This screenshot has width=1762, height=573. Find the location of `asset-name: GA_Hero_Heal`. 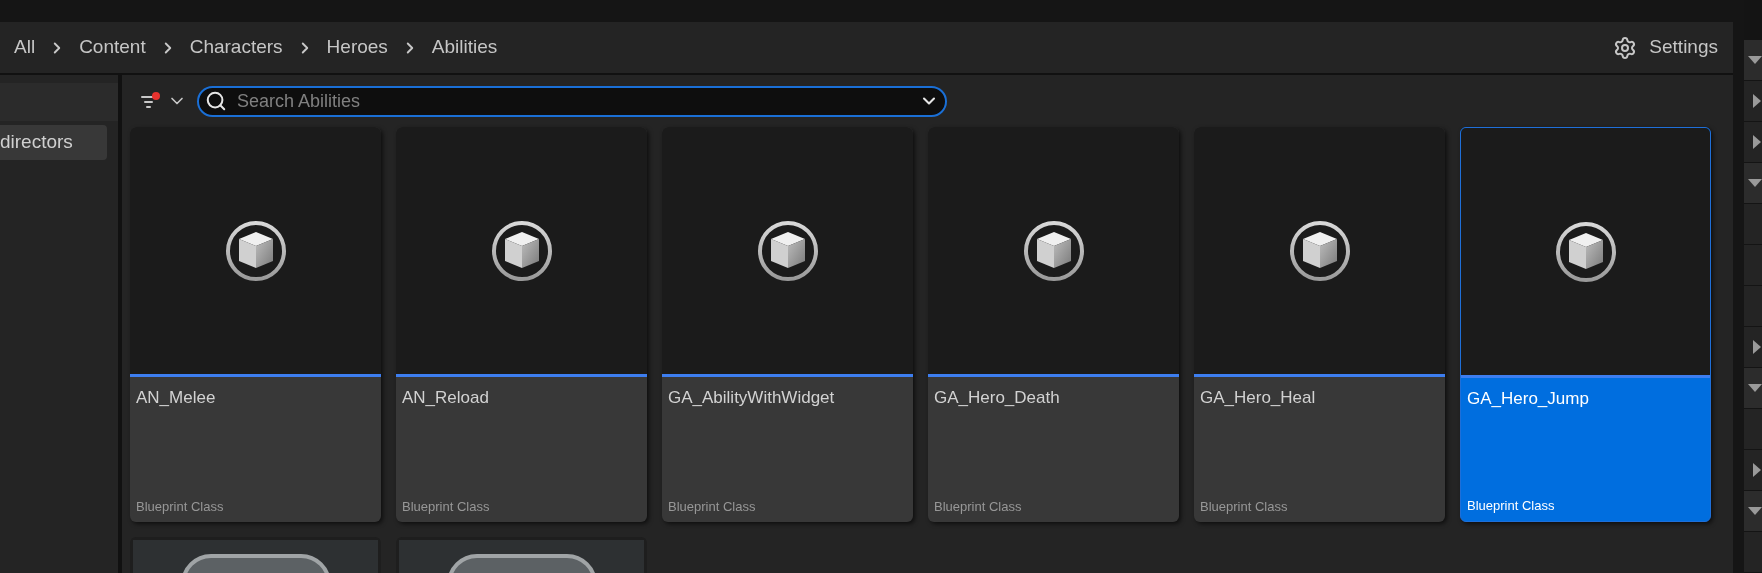

asset-name: GA_Hero_Heal is located at coordinates (1258, 398).